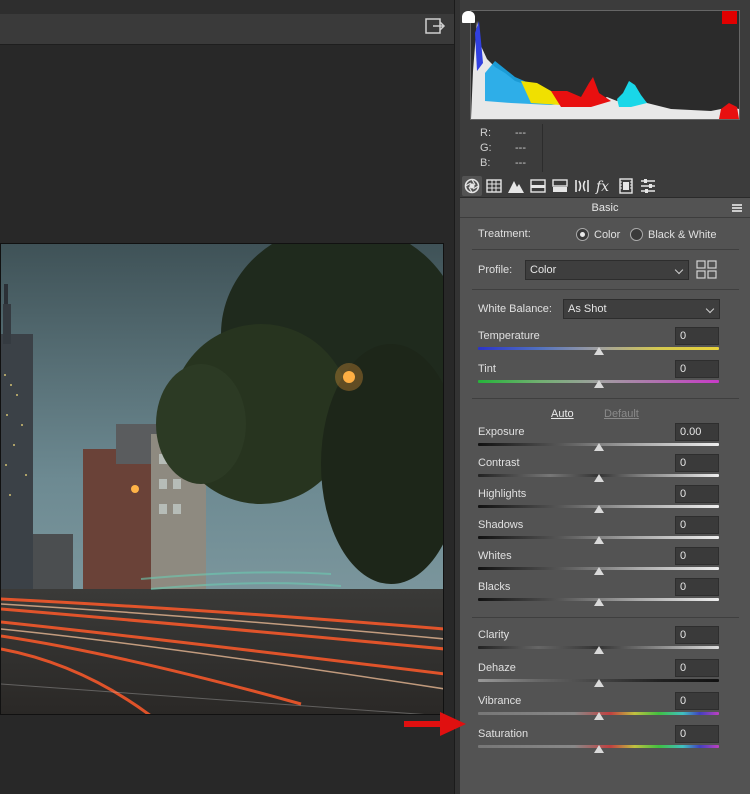  I want to click on effects-icon: fx, so click(604, 186).